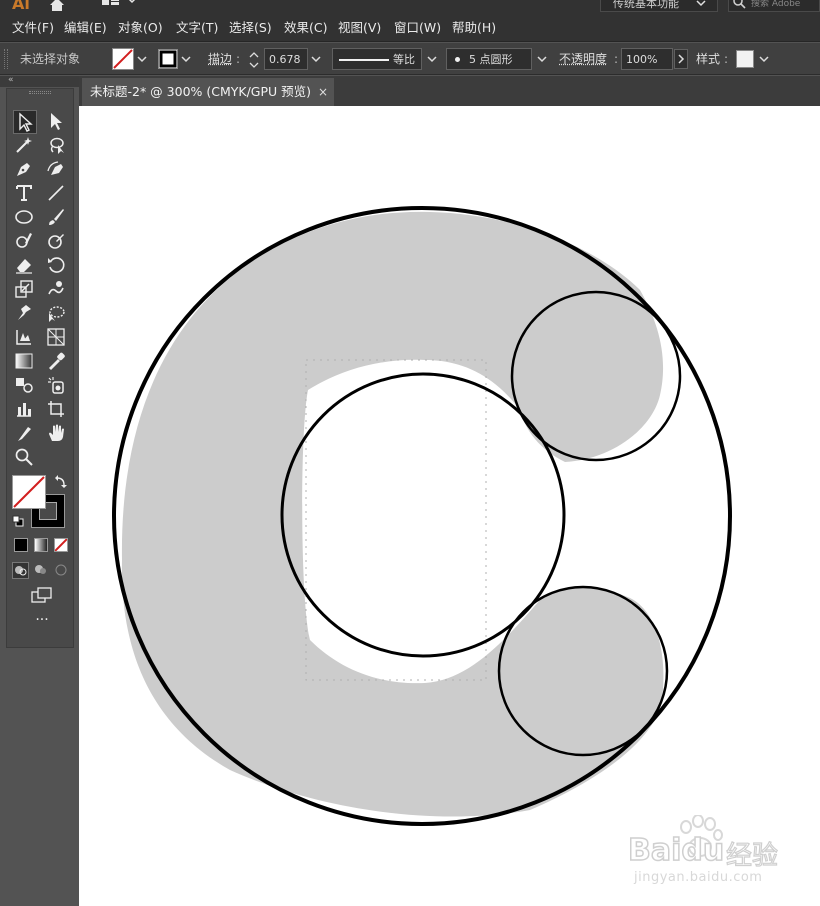 This screenshot has height=906, width=820. I want to click on gradient-tool-icon, so click(24, 361).